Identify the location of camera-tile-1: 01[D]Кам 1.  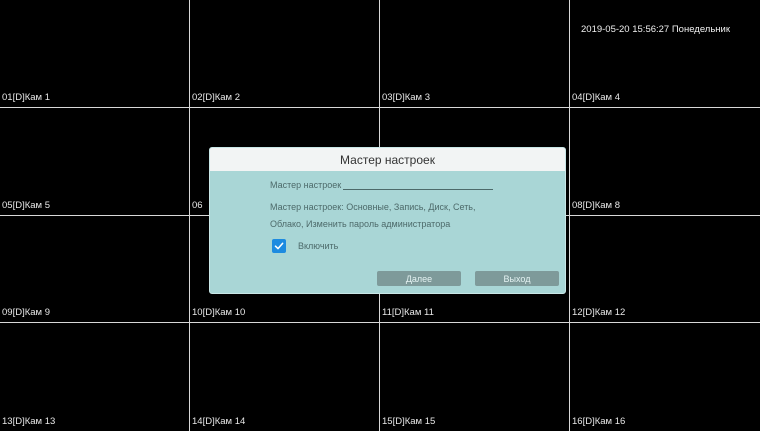
(95, 54).